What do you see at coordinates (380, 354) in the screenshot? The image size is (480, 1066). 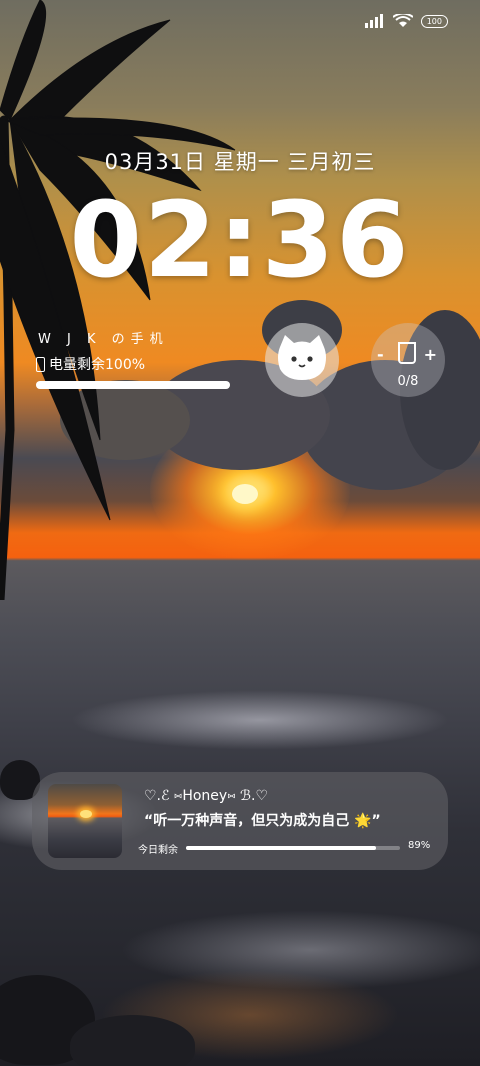 I see `water-minus-button: -` at bounding box center [380, 354].